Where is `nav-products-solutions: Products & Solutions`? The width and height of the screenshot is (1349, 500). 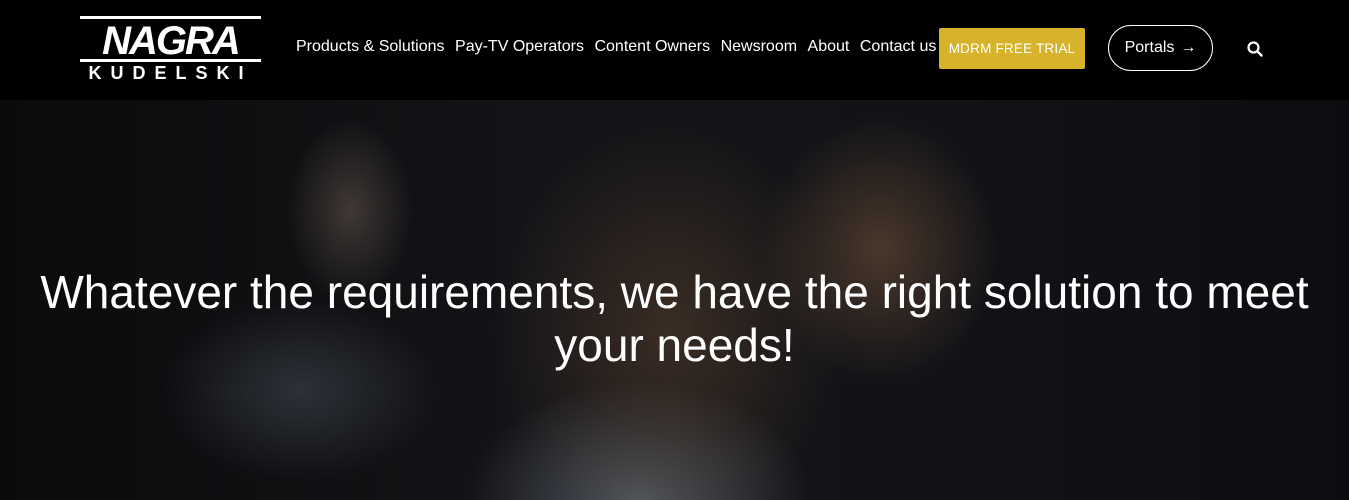
nav-products-solutions: Products & Solutions is located at coordinates (370, 47).